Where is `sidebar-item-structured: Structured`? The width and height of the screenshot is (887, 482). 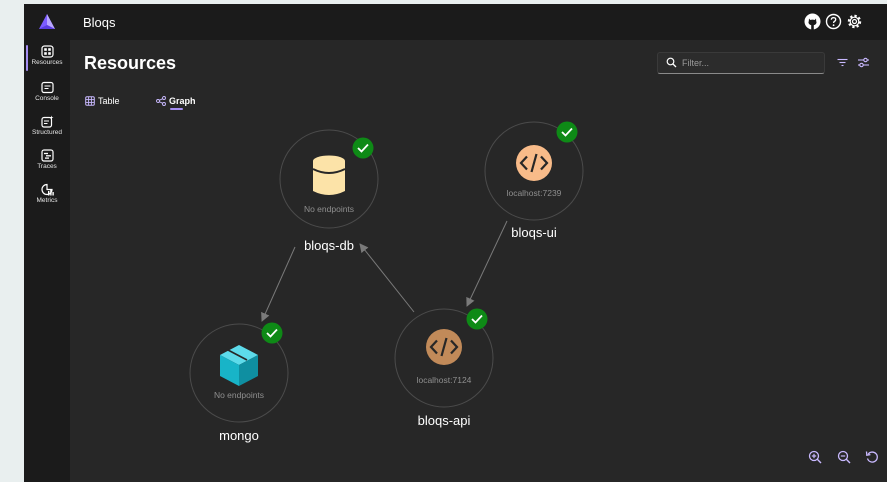 sidebar-item-structured: Structured is located at coordinates (47, 129).